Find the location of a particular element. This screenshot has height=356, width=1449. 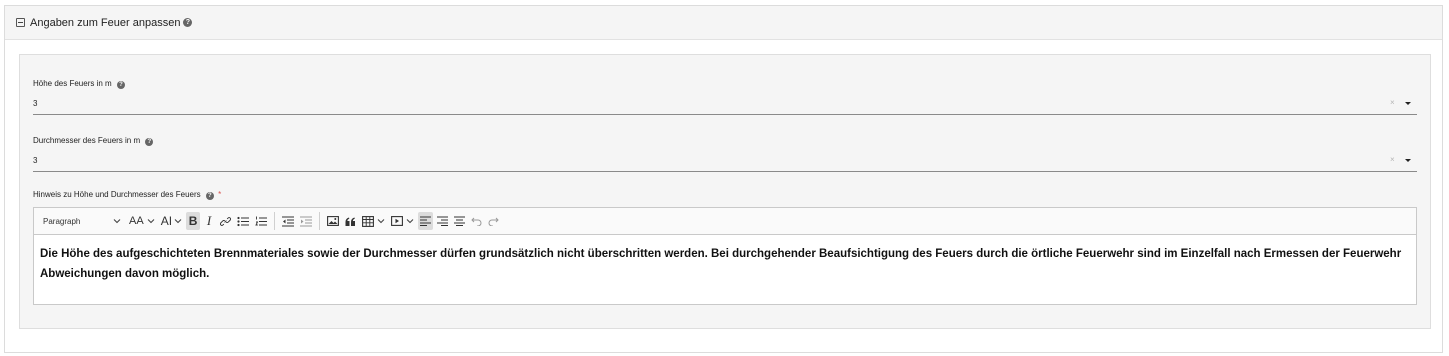

align-right-icon is located at coordinates (443, 221).